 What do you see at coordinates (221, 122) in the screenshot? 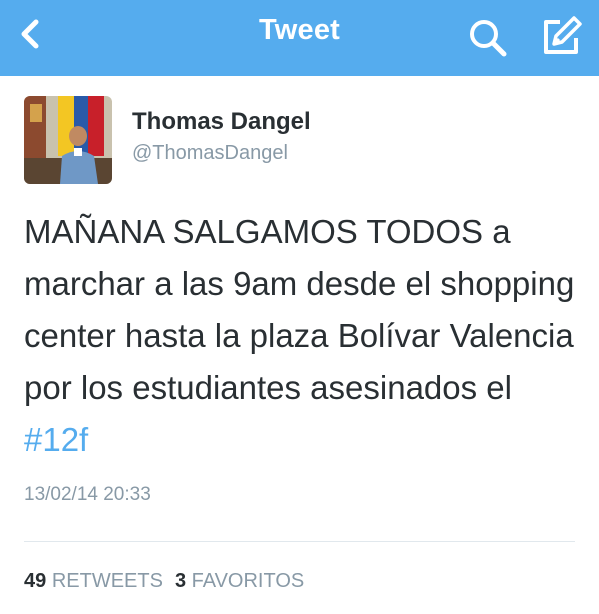
I see `author-name: Thomas Dangel` at bounding box center [221, 122].